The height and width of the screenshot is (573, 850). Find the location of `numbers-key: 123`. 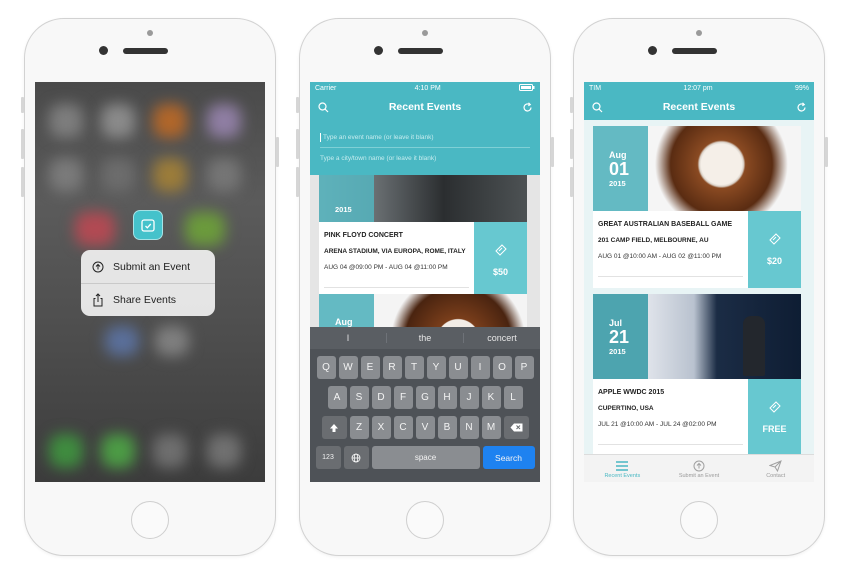

numbers-key: 123 is located at coordinates (328, 457).